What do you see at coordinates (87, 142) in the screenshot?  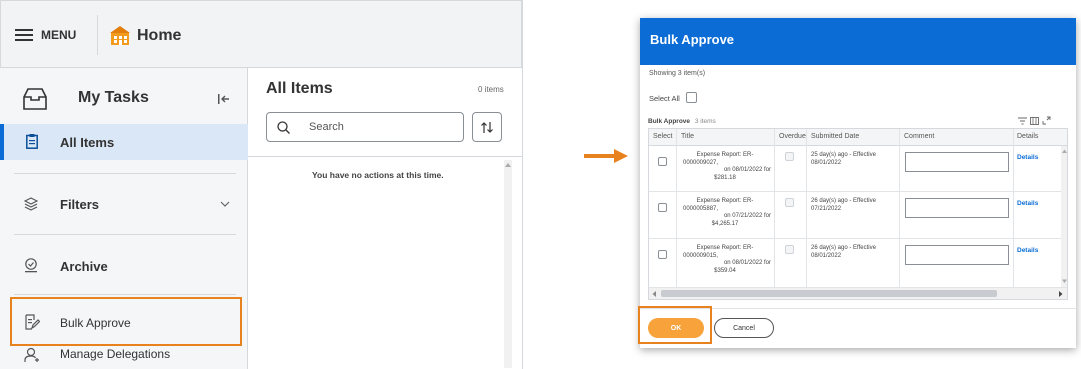 I see `sidebar-item-label: All Items` at bounding box center [87, 142].